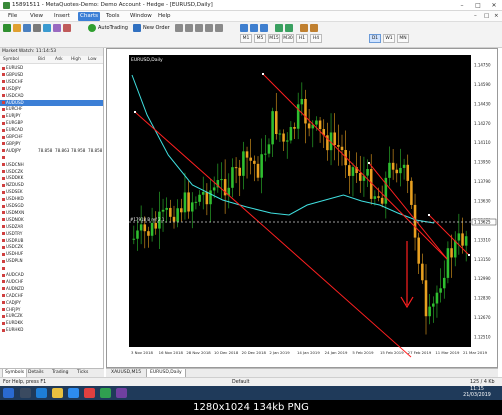  I want to click on app-task-icon, so click(121, 393).